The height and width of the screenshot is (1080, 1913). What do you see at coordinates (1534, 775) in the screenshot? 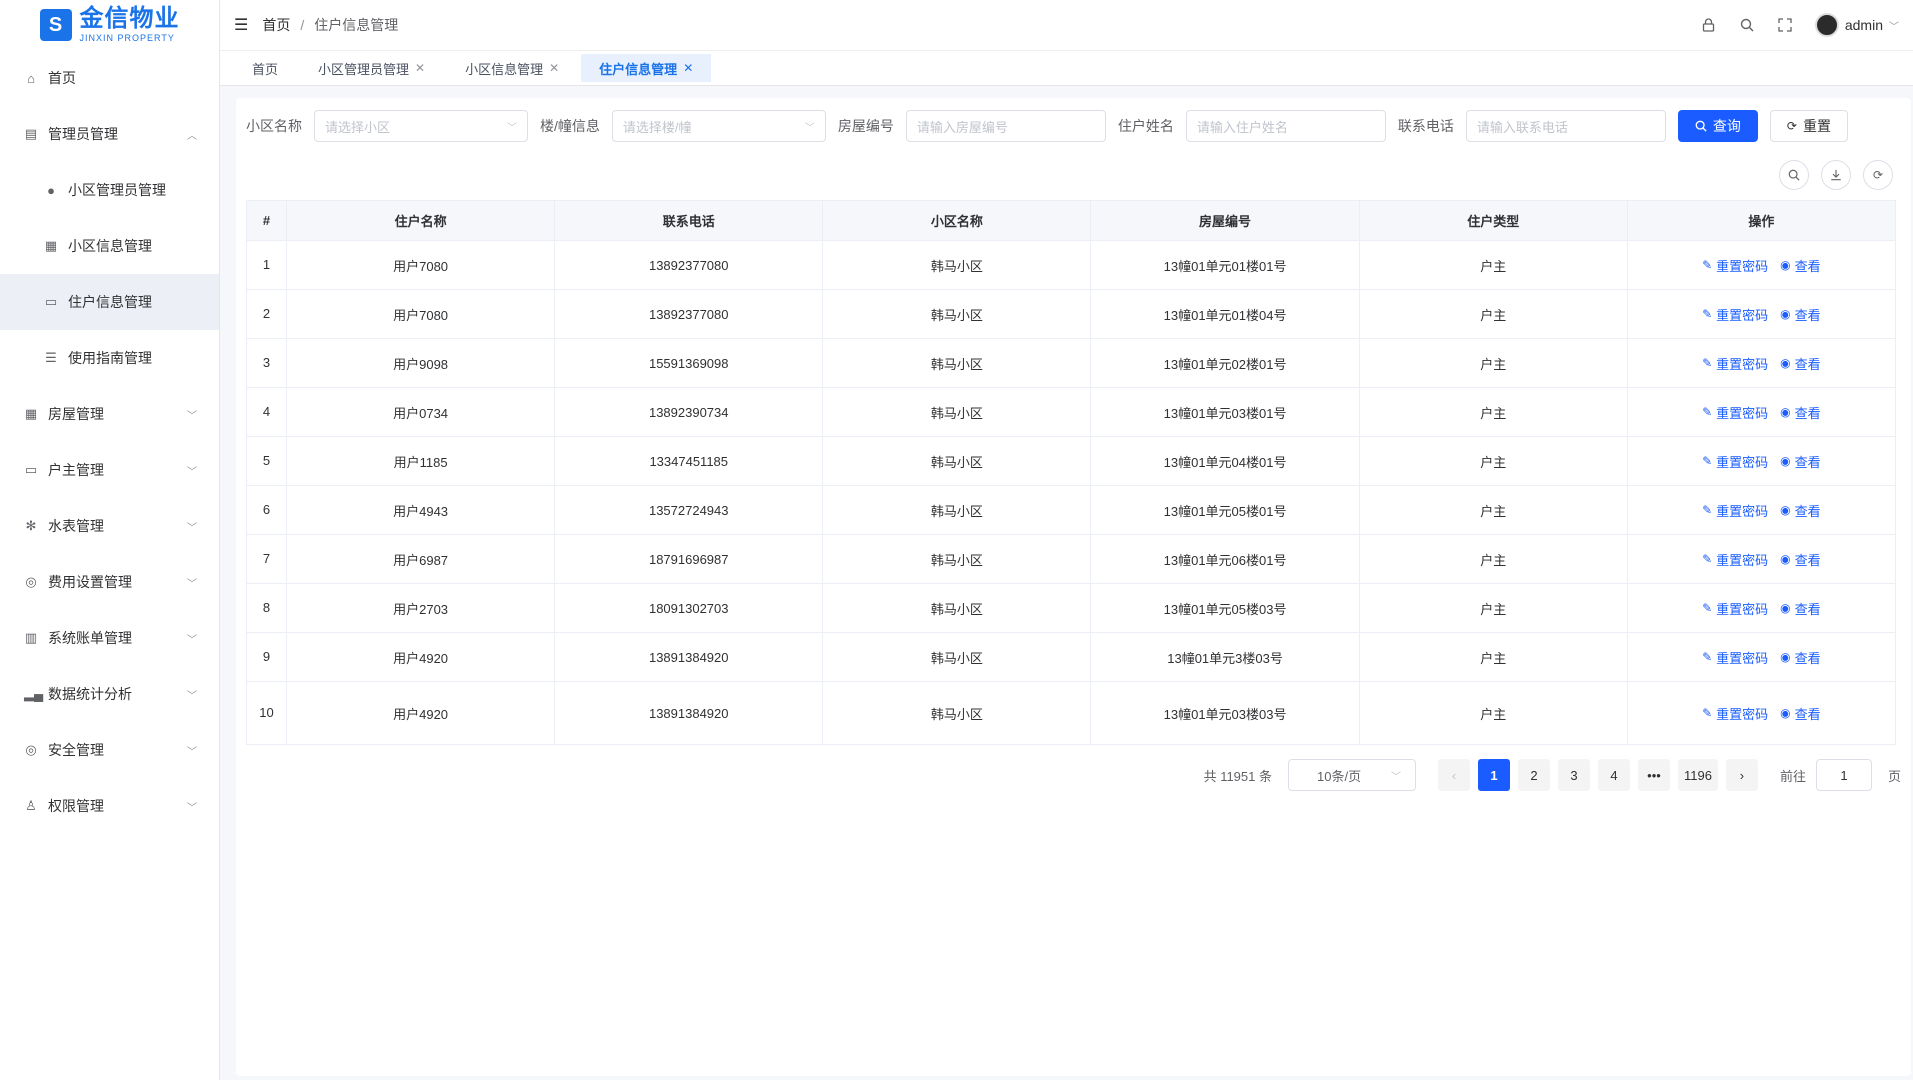
I see `page-button: 2` at bounding box center [1534, 775].